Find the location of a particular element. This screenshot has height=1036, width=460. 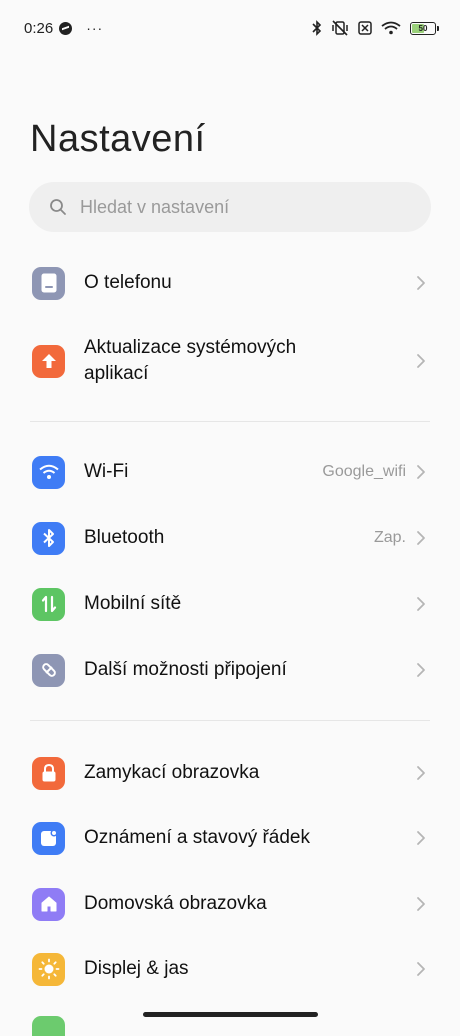

home-icon is located at coordinates (48, 904).